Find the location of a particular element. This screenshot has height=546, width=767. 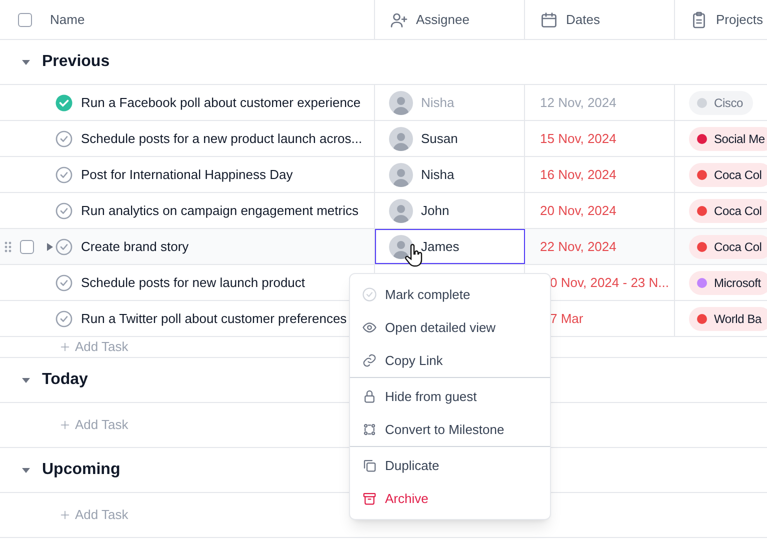

milestone-icon is located at coordinates (369, 429).